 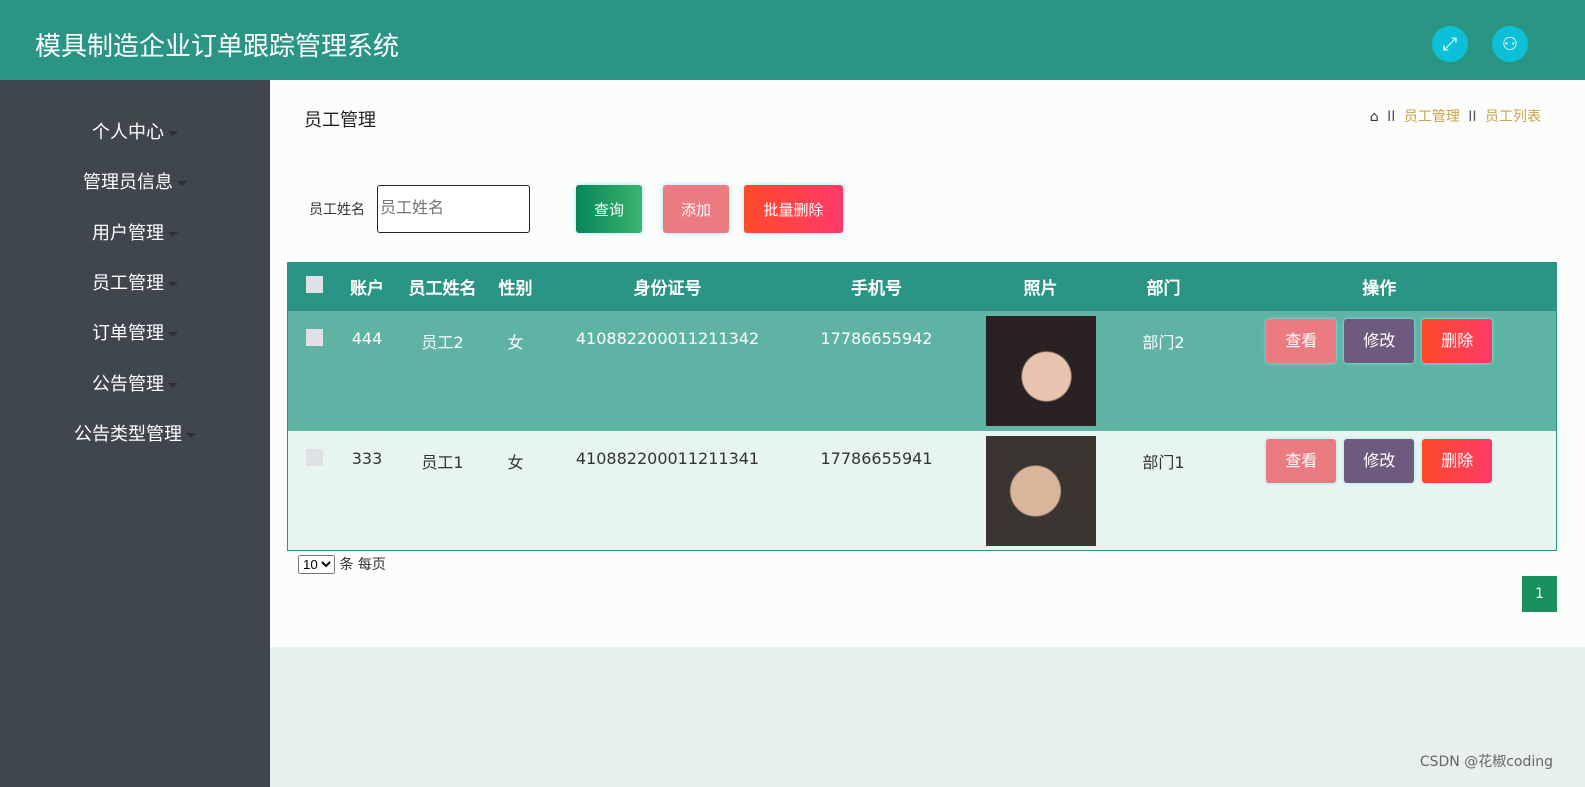 I want to click on home-icon: ⌂, so click(x=1374, y=117).